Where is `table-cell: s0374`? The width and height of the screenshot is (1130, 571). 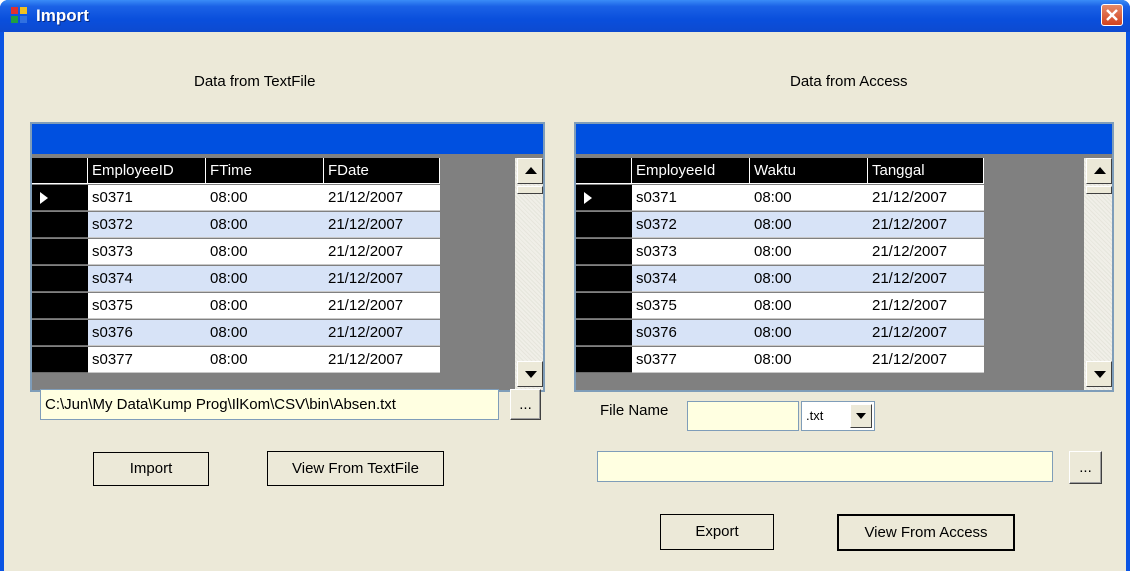
table-cell: s0374 is located at coordinates (691, 279).